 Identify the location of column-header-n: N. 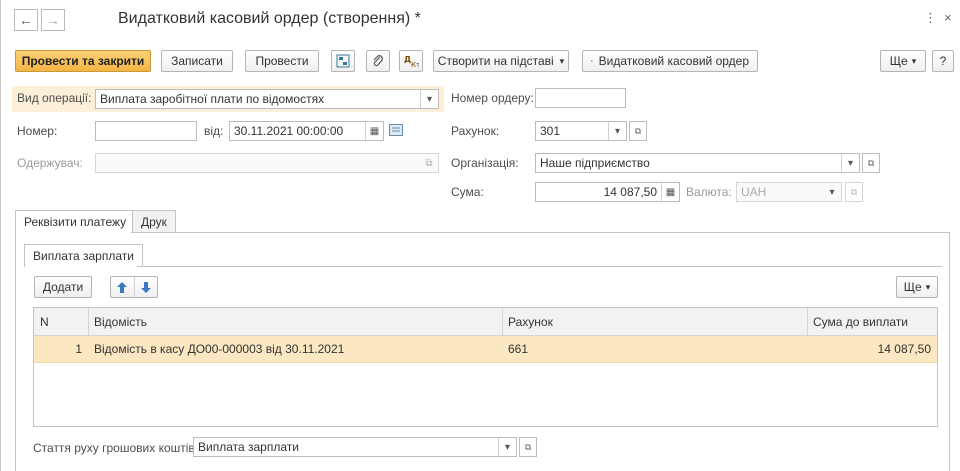
(61, 321).